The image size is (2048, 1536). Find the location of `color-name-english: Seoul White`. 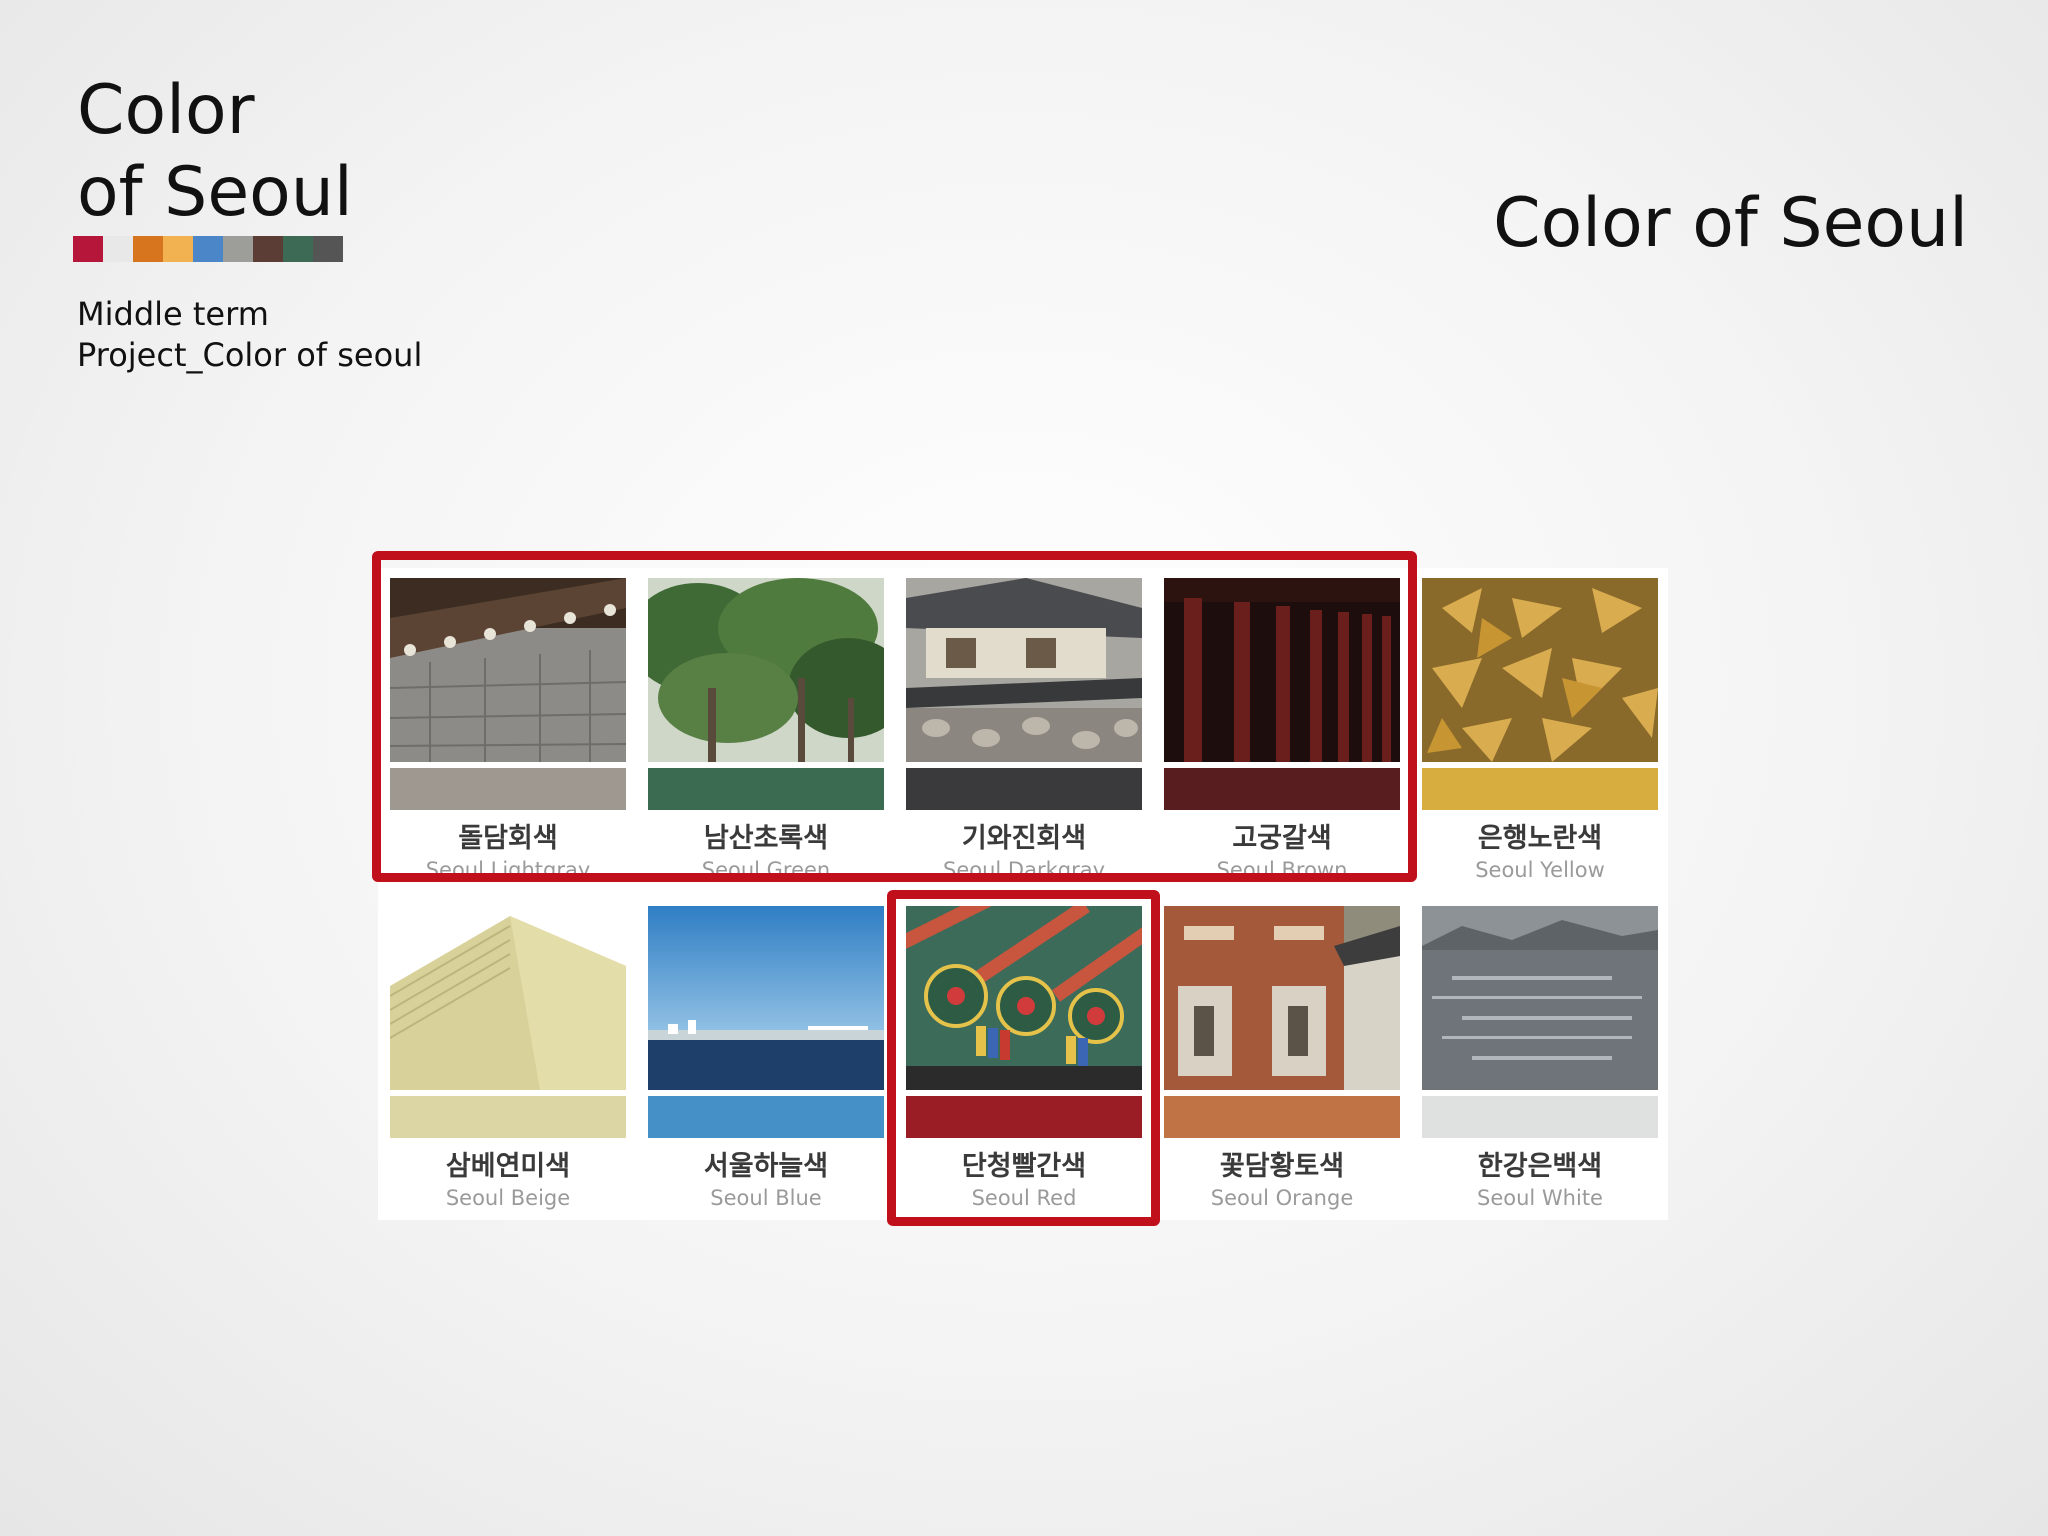

color-name-english: Seoul White is located at coordinates (1540, 1198).